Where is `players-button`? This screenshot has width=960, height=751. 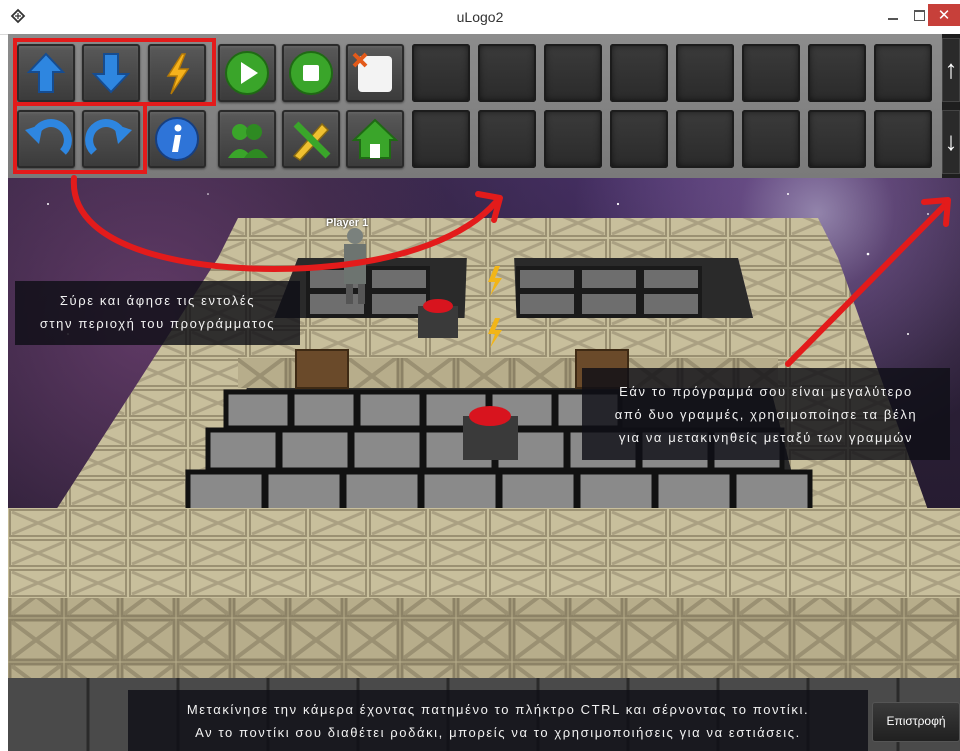
players-button is located at coordinates (247, 139).